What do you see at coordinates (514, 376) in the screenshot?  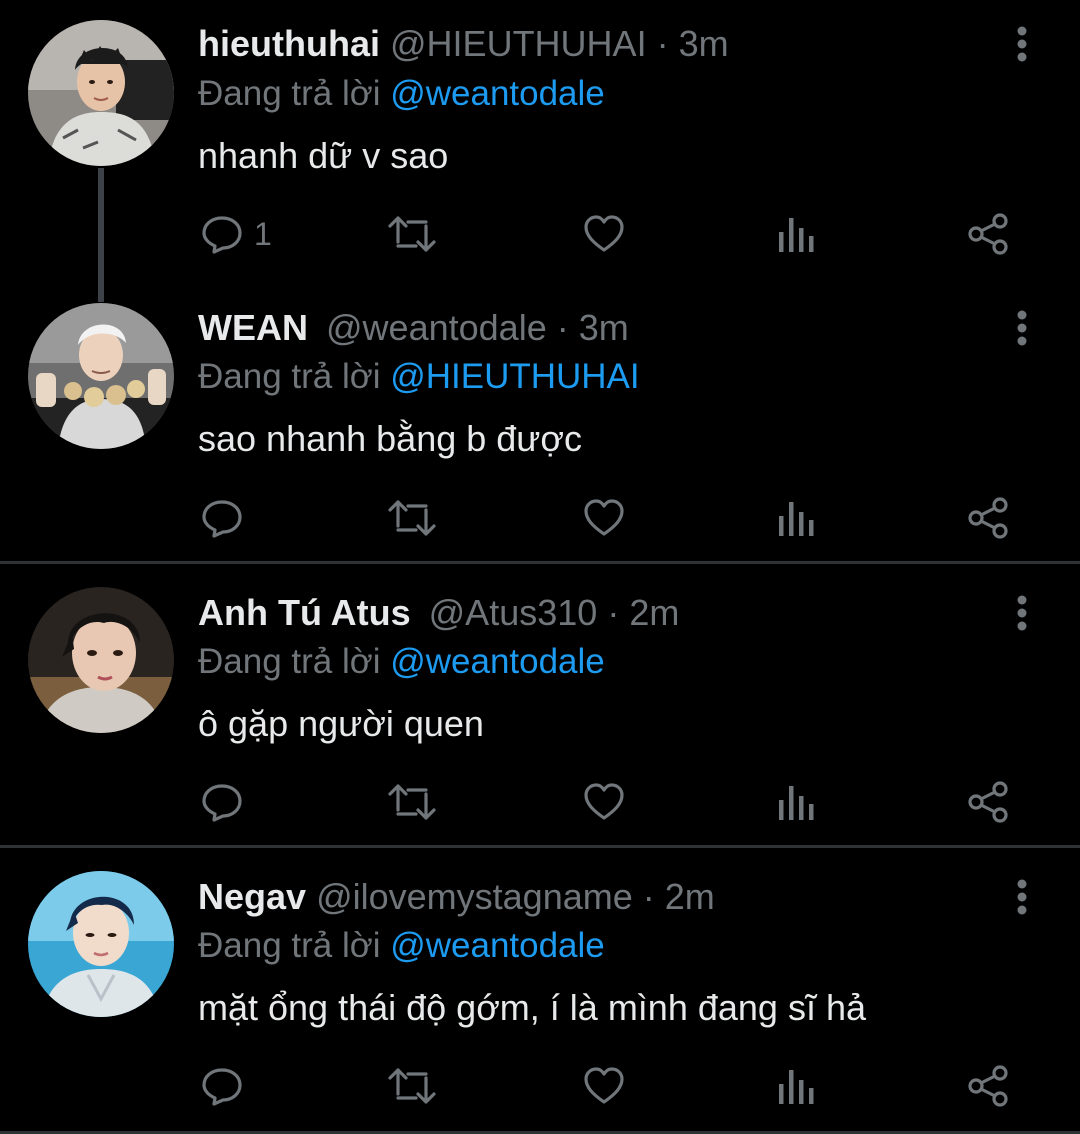 I see `mention-link: @HIEUTHUHAI` at bounding box center [514, 376].